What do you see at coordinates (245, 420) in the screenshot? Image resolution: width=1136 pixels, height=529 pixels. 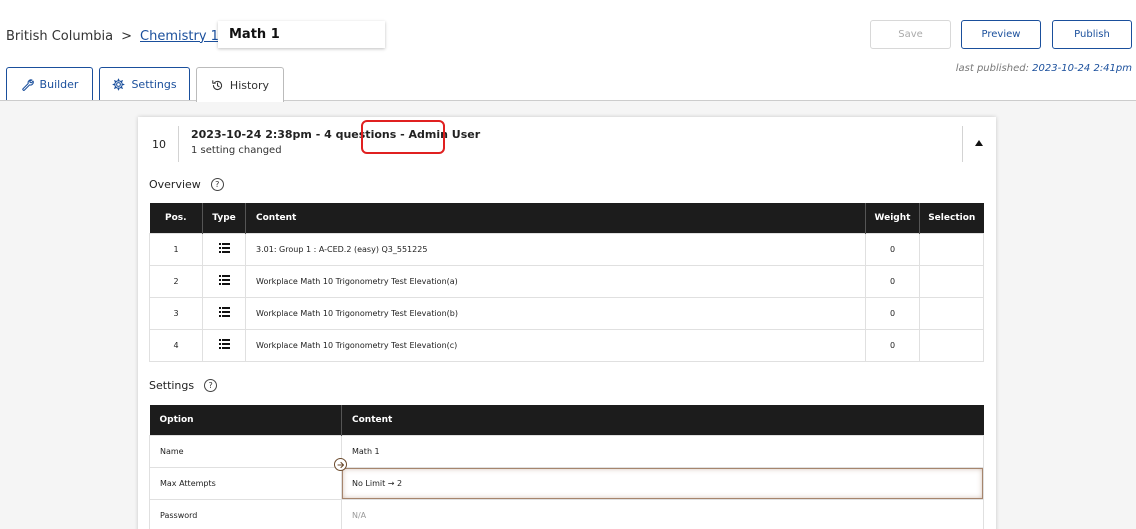 I see `column-header-option: Option` at bounding box center [245, 420].